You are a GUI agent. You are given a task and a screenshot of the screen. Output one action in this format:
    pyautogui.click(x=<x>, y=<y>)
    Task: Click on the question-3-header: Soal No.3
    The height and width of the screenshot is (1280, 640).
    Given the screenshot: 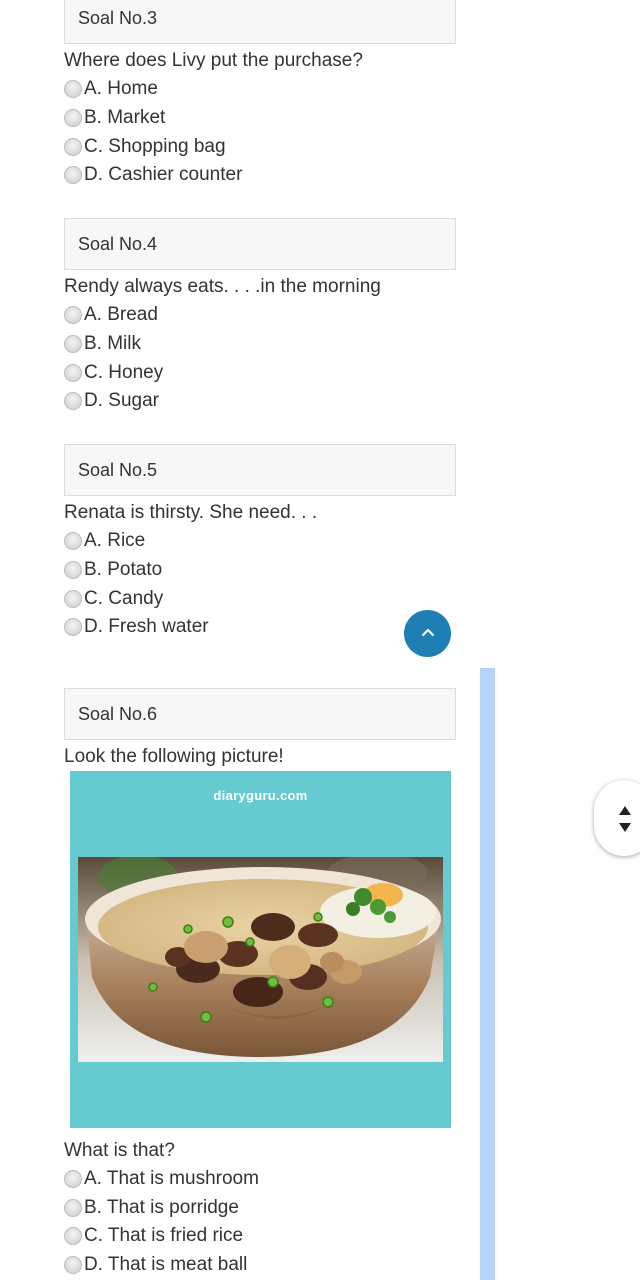 What is the action you would take?
    pyautogui.click(x=260, y=22)
    